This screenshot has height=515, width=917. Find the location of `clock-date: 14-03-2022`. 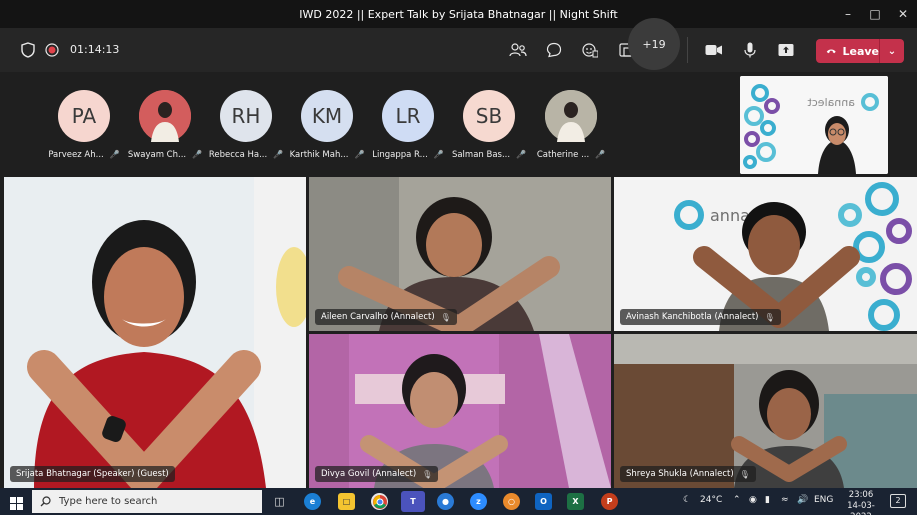

clock-date: 14-03-2022 is located at coordinates (861, 508).